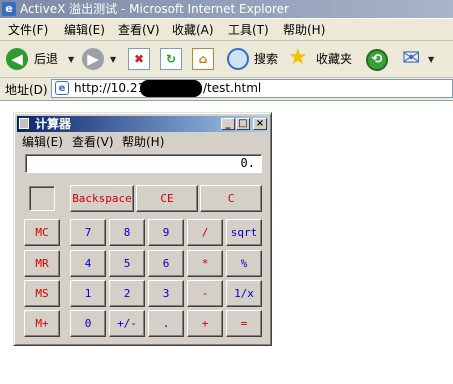  I want to click on key-6: 6, so click(166, 263).